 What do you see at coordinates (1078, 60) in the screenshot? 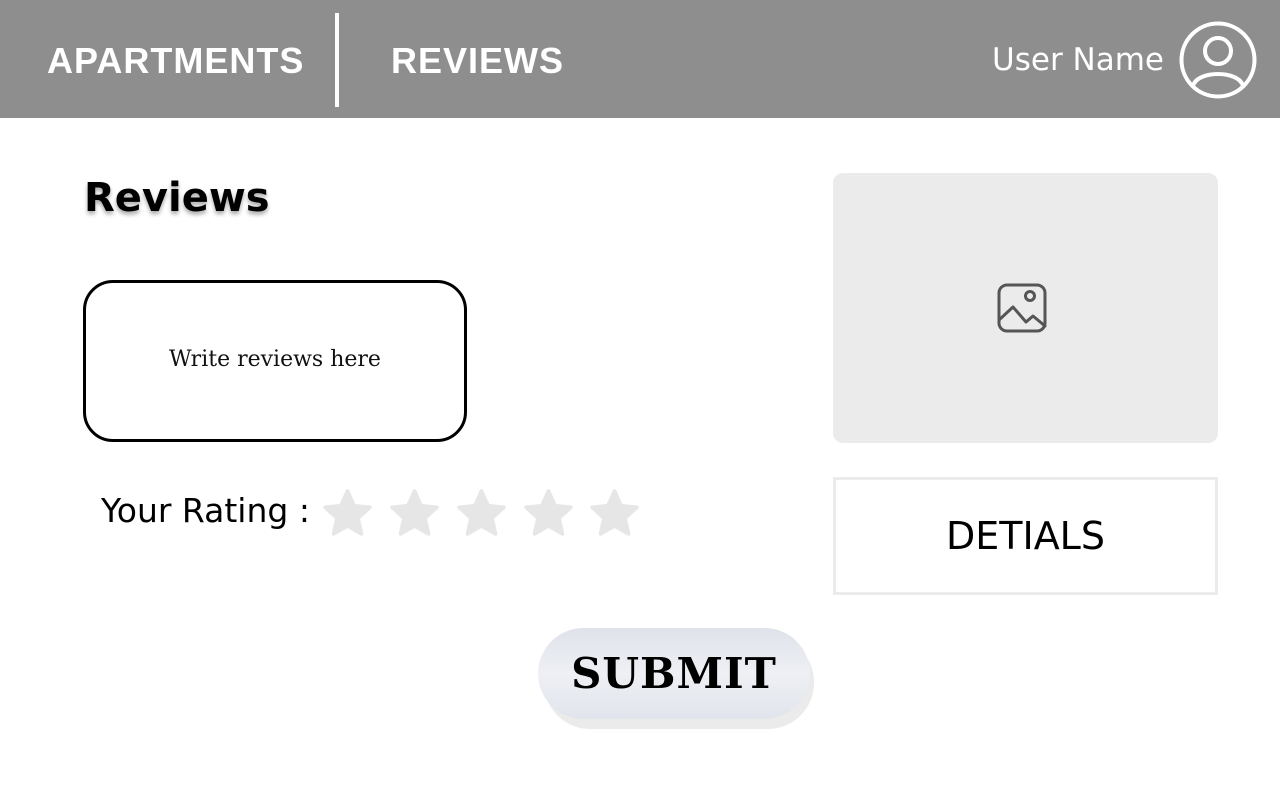
I see `user-name: User Name` at bounding box center [1078, 60].